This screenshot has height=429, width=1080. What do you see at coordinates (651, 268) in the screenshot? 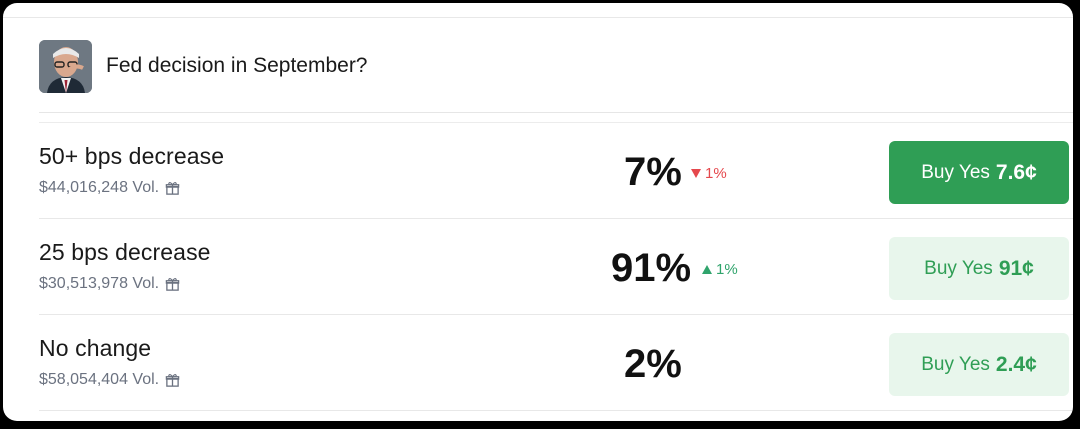
I see `outcome-probability: 91%` at bounding box center [651, 268].